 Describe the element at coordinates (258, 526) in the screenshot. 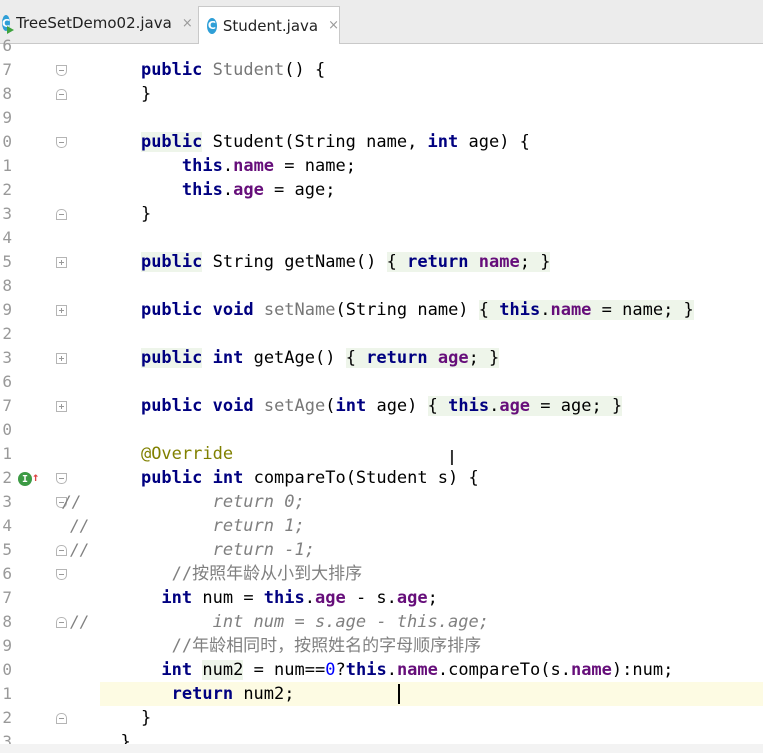

I see `code-line: return 1;` at that location.